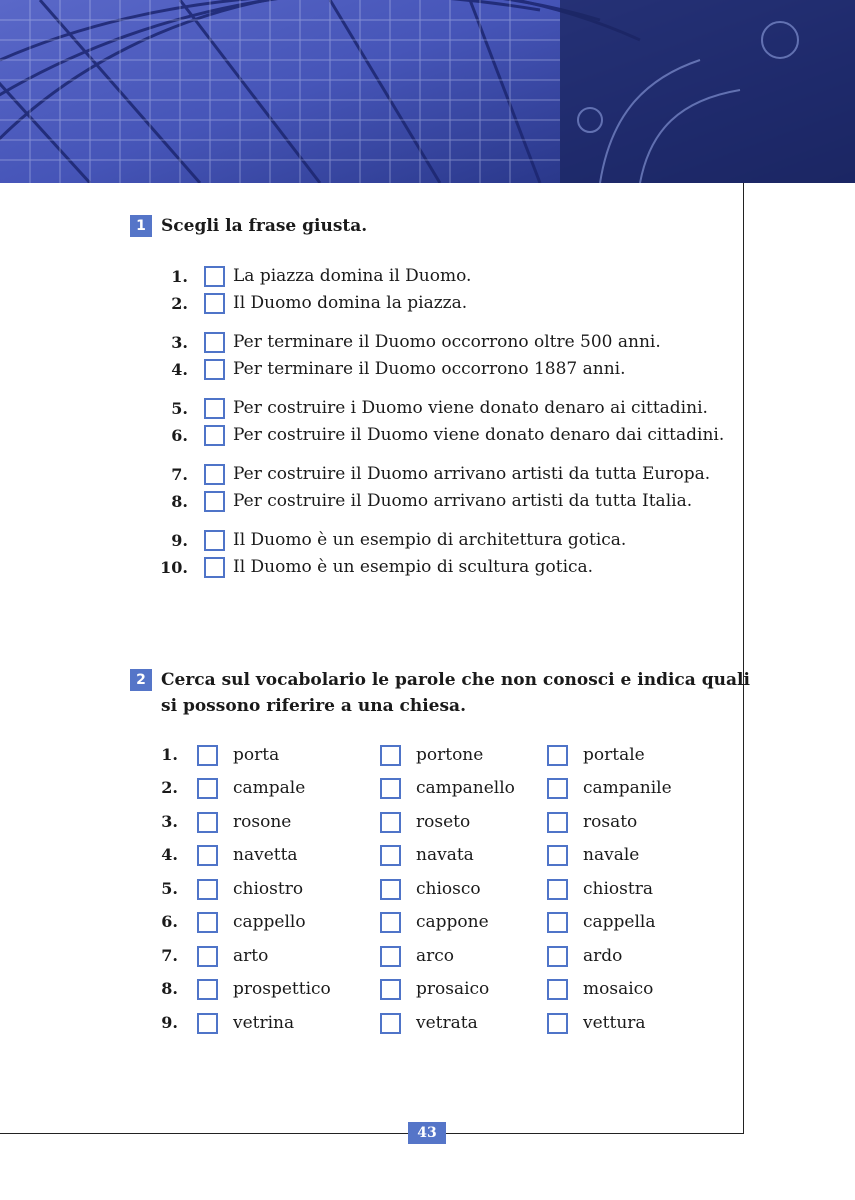 Image resolution: width=855 pixels, height=1200 pixels. What do you see at coordinates (179, 501) in the screenshot?
I see `item-number: 8.` at bounding box center [179, 501].